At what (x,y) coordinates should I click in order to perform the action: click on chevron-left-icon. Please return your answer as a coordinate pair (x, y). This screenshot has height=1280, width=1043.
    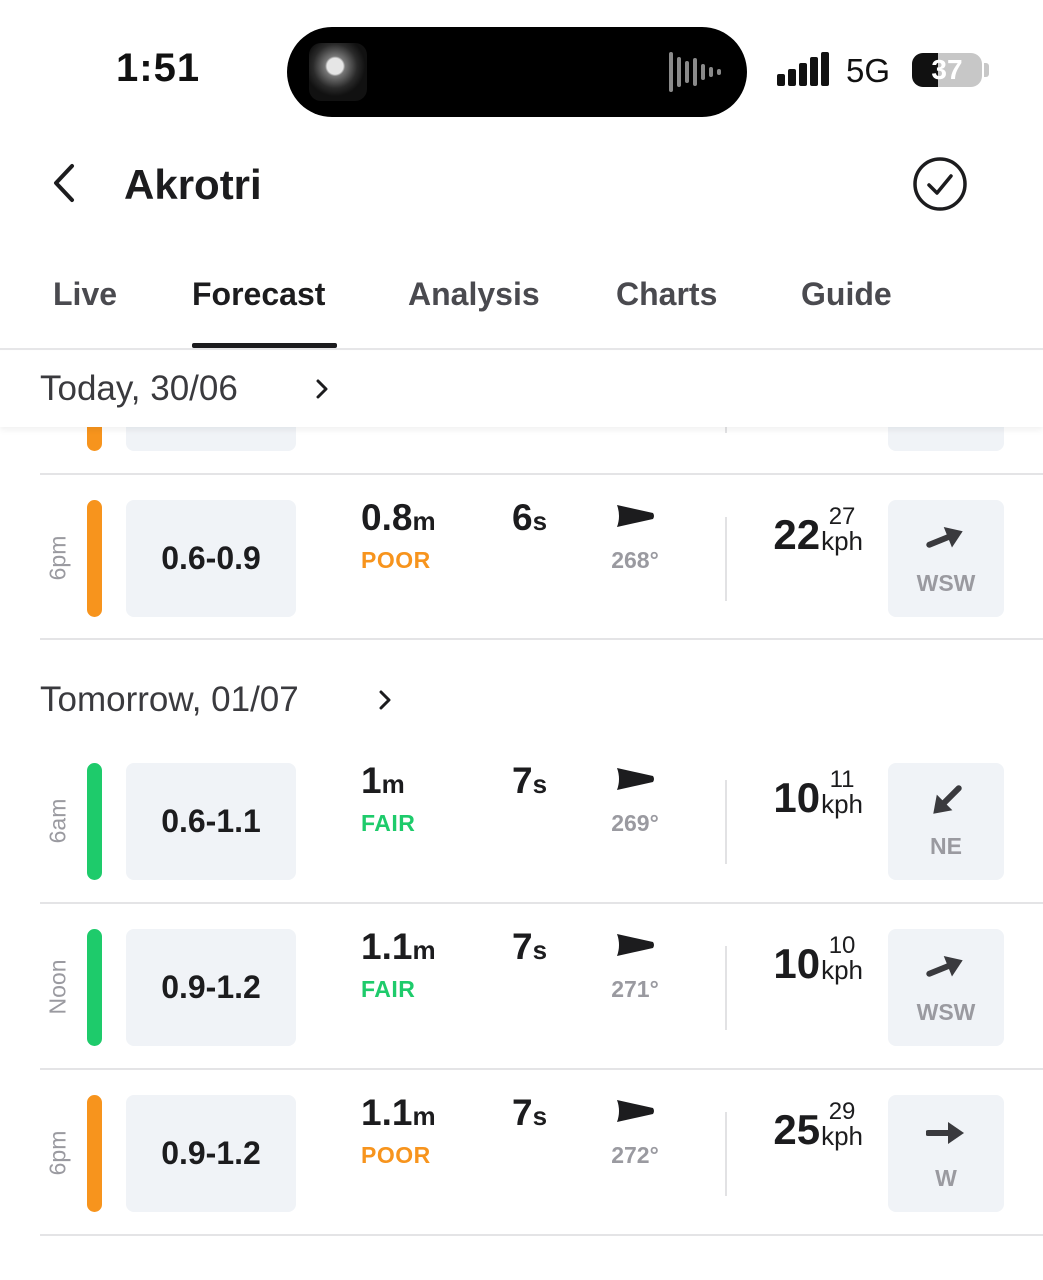
    Looking at the image, I should click on (64, 183).